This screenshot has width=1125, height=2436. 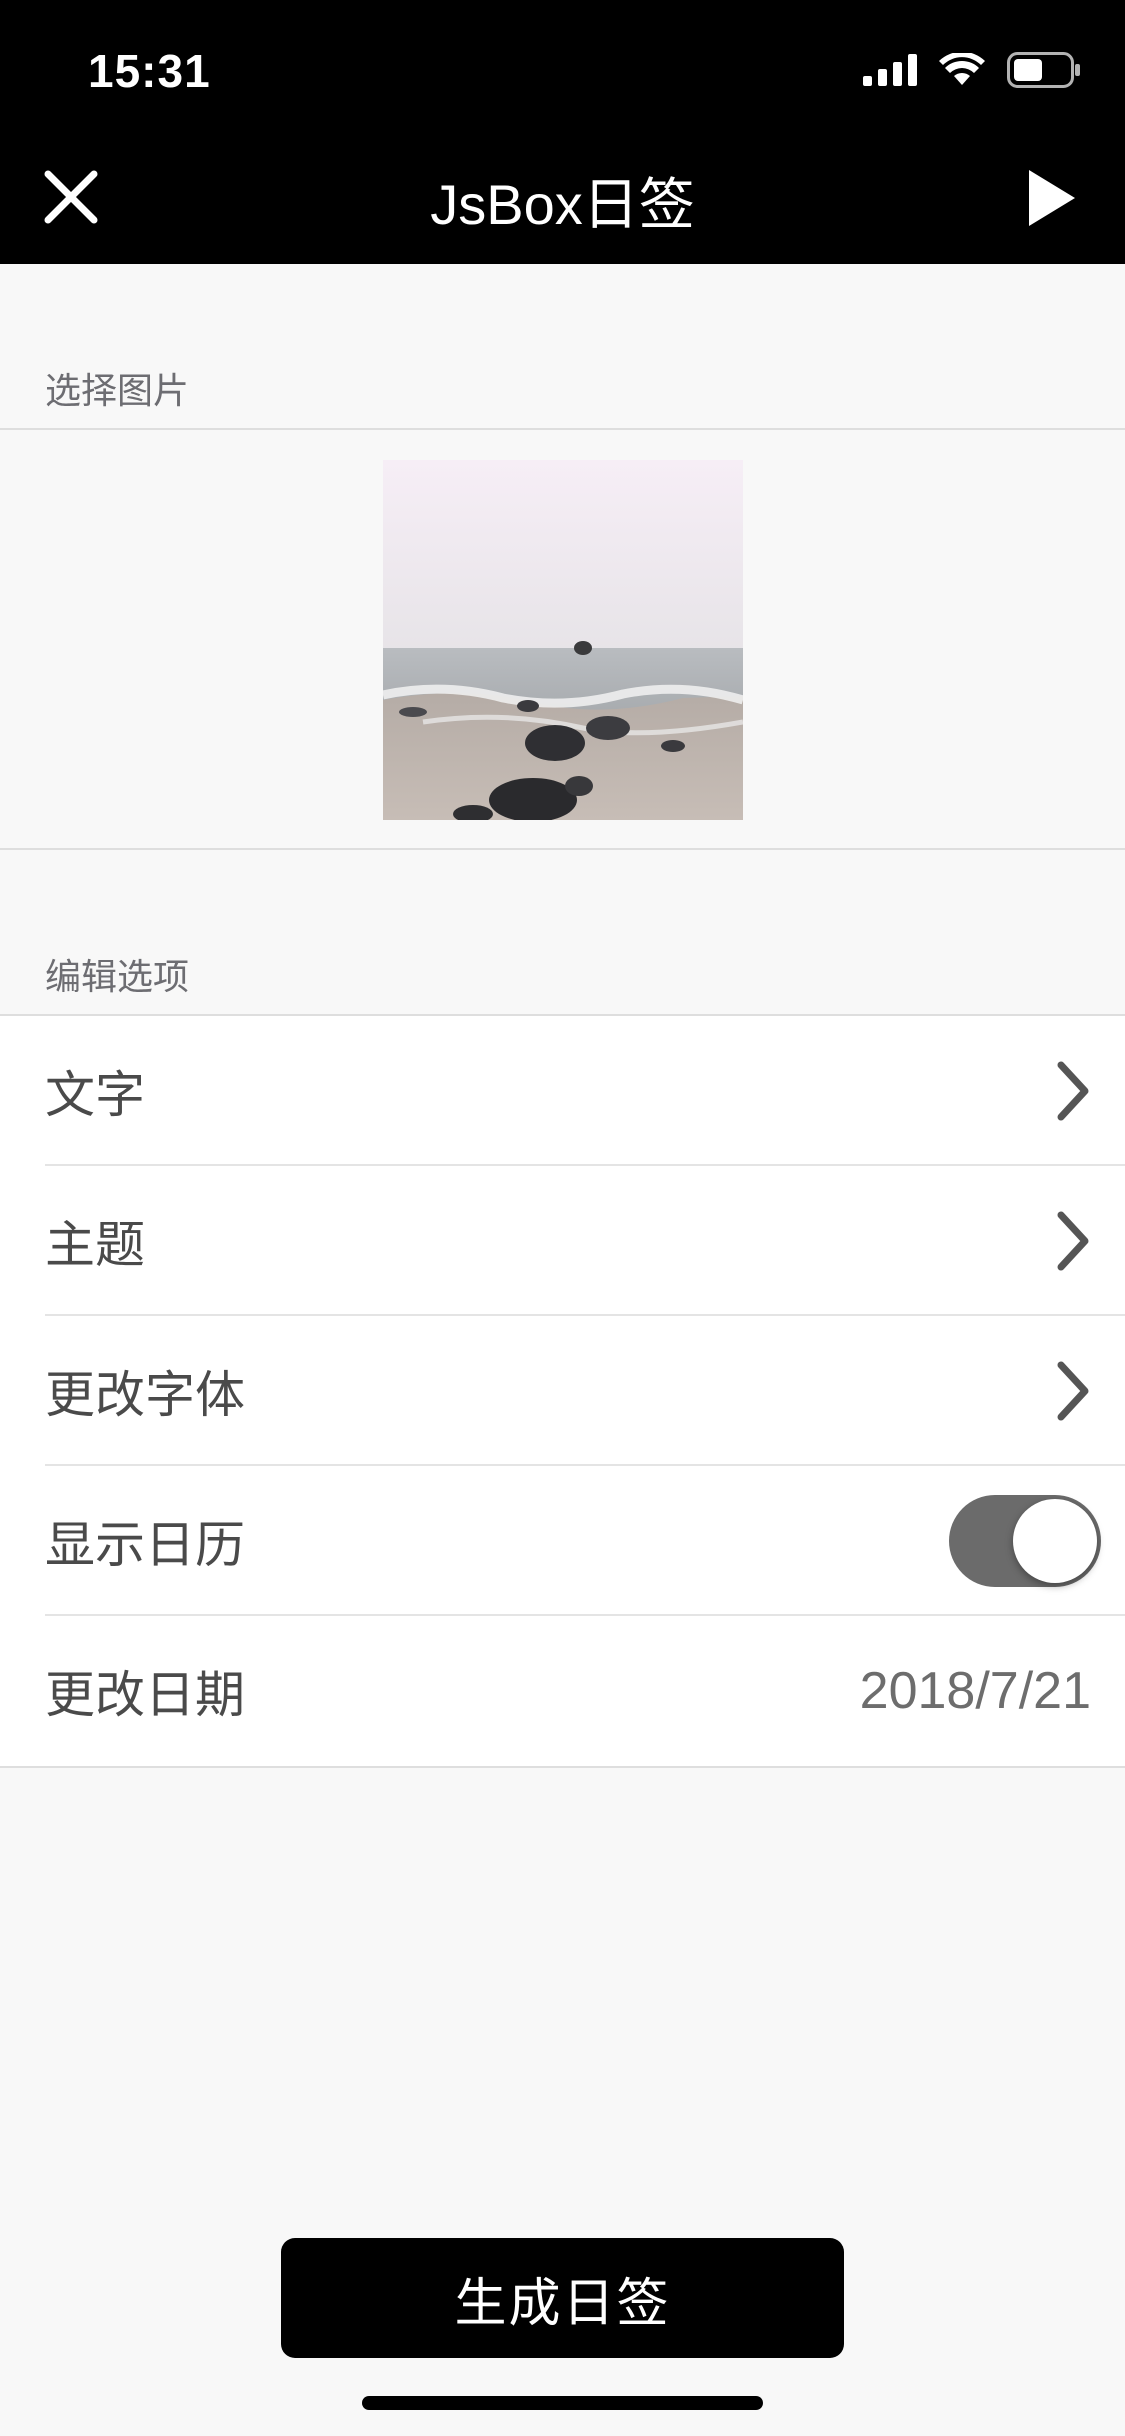 I want to click on home-indicator, so click(x=562, y=2403).